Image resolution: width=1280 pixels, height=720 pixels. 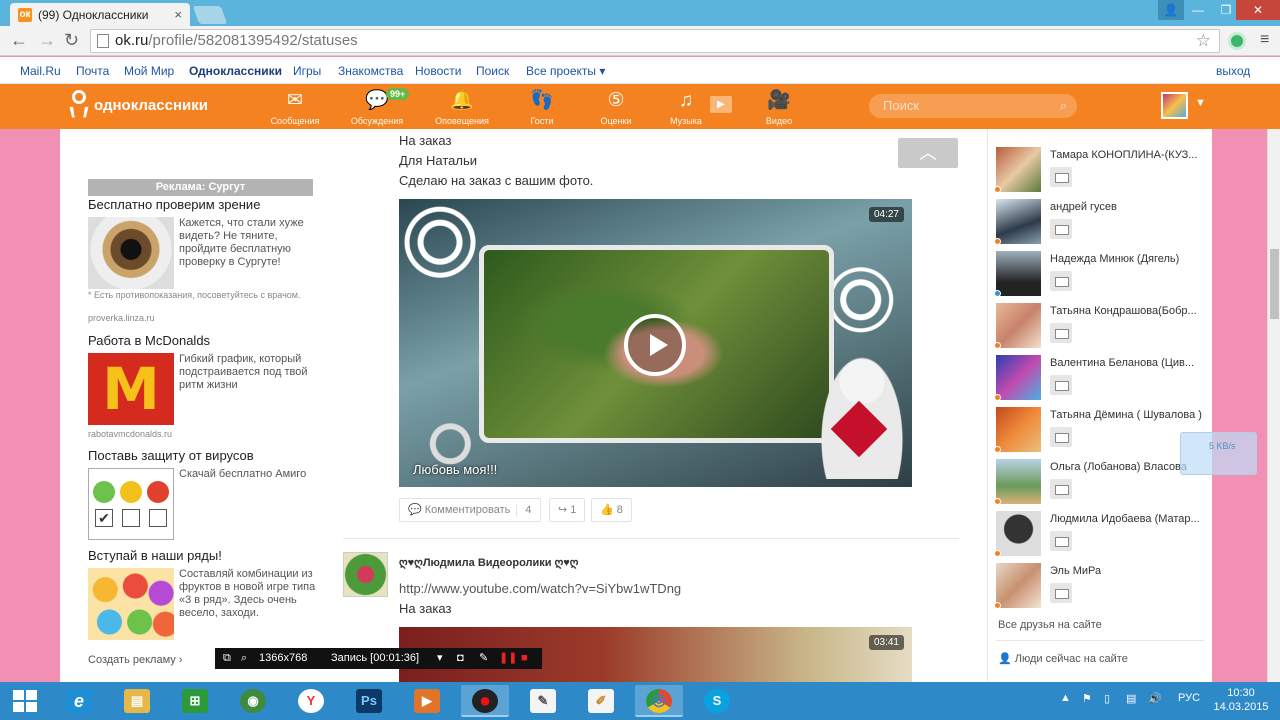 I want to click on forward-arrow-icon: →, so click(x=47, y=40).